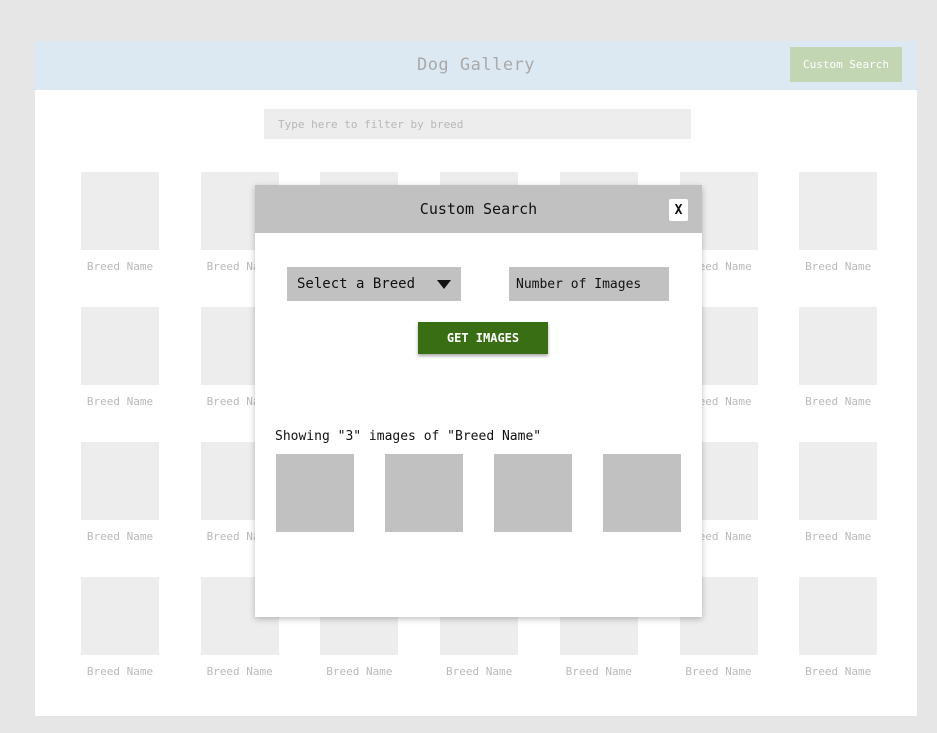 The height and width of the screenshot is (733, 937). I want to click on modal-header: Custom Search X, so click(478, 209).